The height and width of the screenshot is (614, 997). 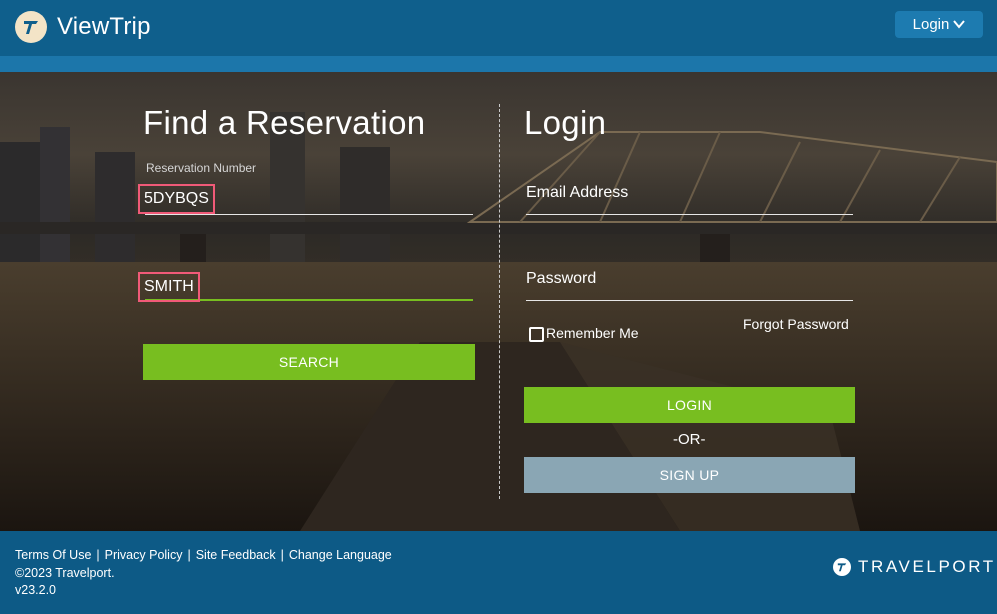 What do you see at coordinates (689, 439) in the screenshot?
I see `or-separator: -OR-` at bounding box center [689, 439].